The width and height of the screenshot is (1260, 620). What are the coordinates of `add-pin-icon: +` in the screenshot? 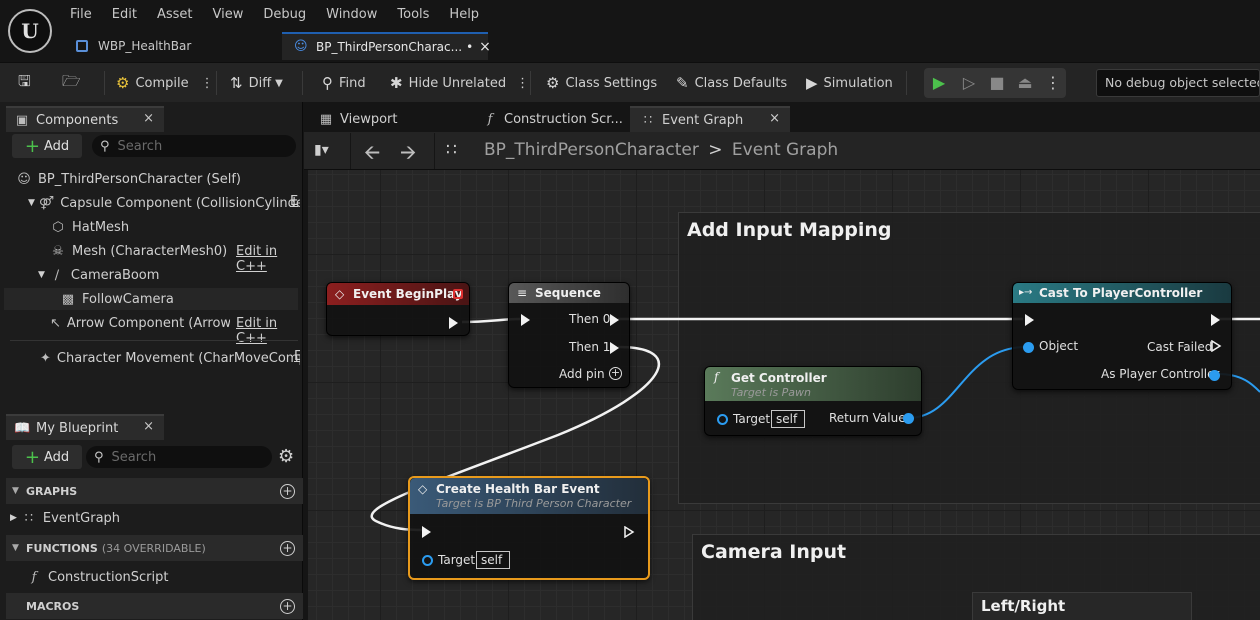 It's located at (615, 373).